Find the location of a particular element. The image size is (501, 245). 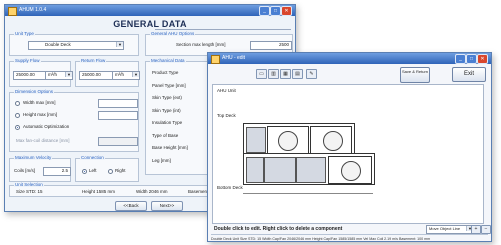

save-return-button: Save & Return is located at coordinates (415, 75).